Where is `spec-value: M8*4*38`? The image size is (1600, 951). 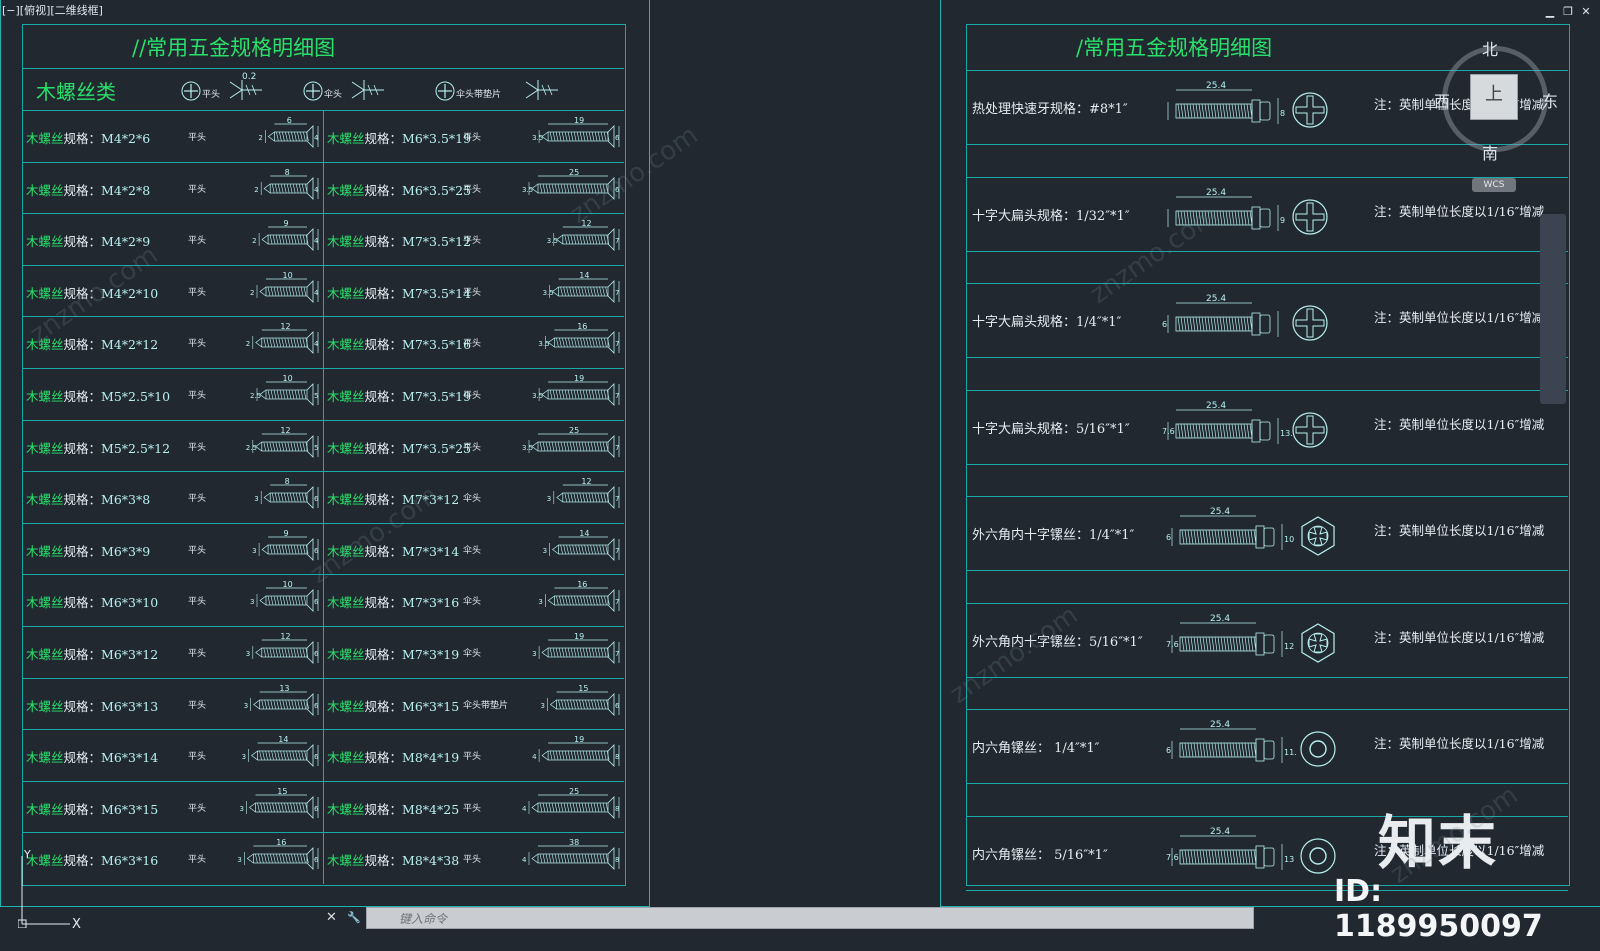 spec-value: M8*4*38 is located at coordinates (431, 861).